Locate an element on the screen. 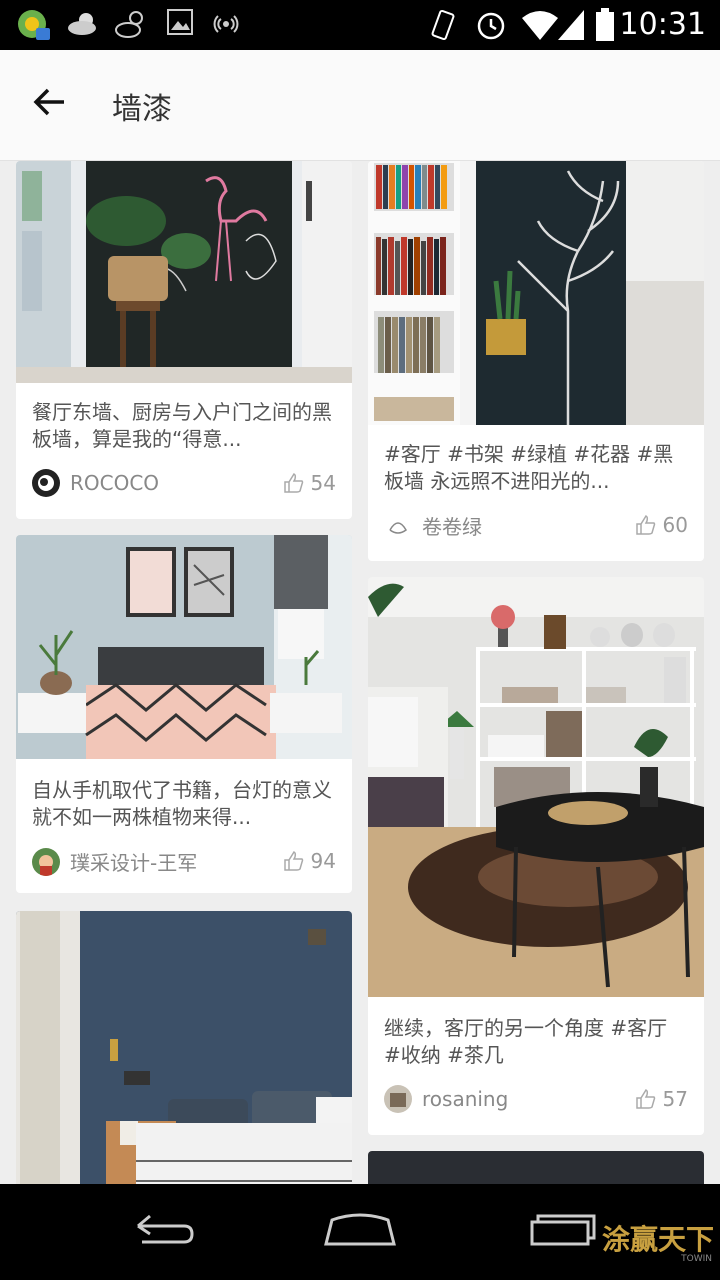 This screenshot has height=1280, width=720. arrow-left-icon is located at coordinates (48, 102).